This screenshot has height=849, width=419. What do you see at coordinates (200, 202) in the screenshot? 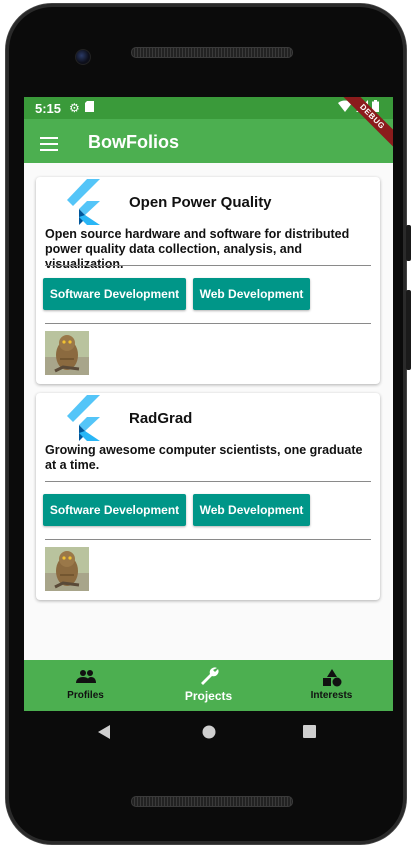
I see `project-title: Open Power Quality` at bounding box center [200, 202].